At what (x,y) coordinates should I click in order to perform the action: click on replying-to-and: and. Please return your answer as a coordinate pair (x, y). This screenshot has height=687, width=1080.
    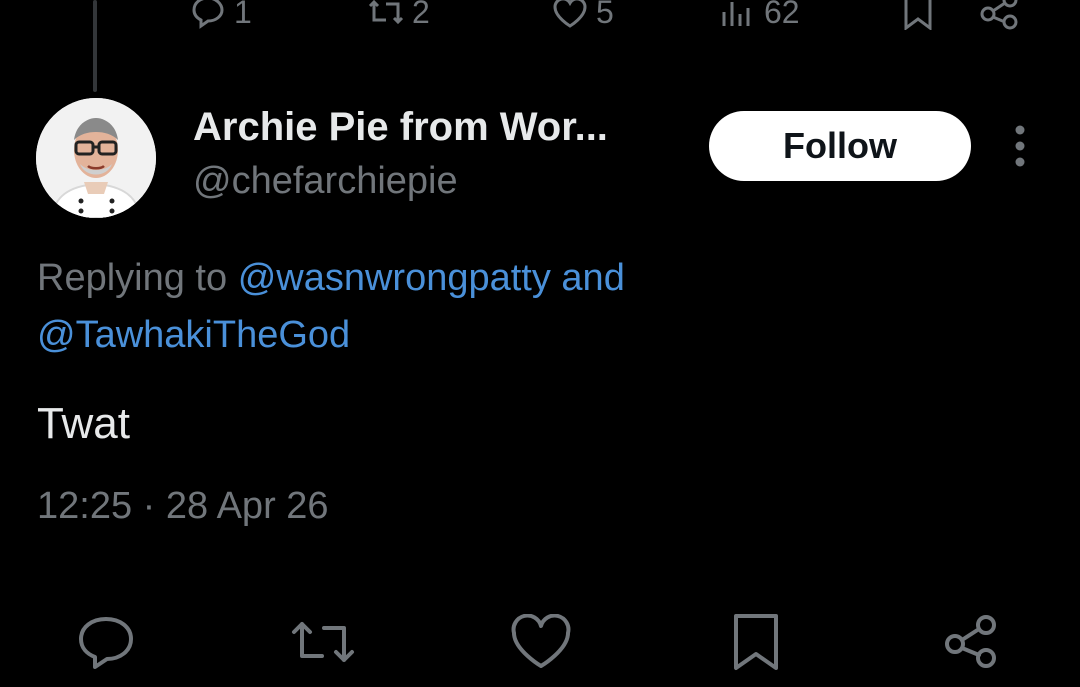
    Looking at the image, I should click on (593, 278).